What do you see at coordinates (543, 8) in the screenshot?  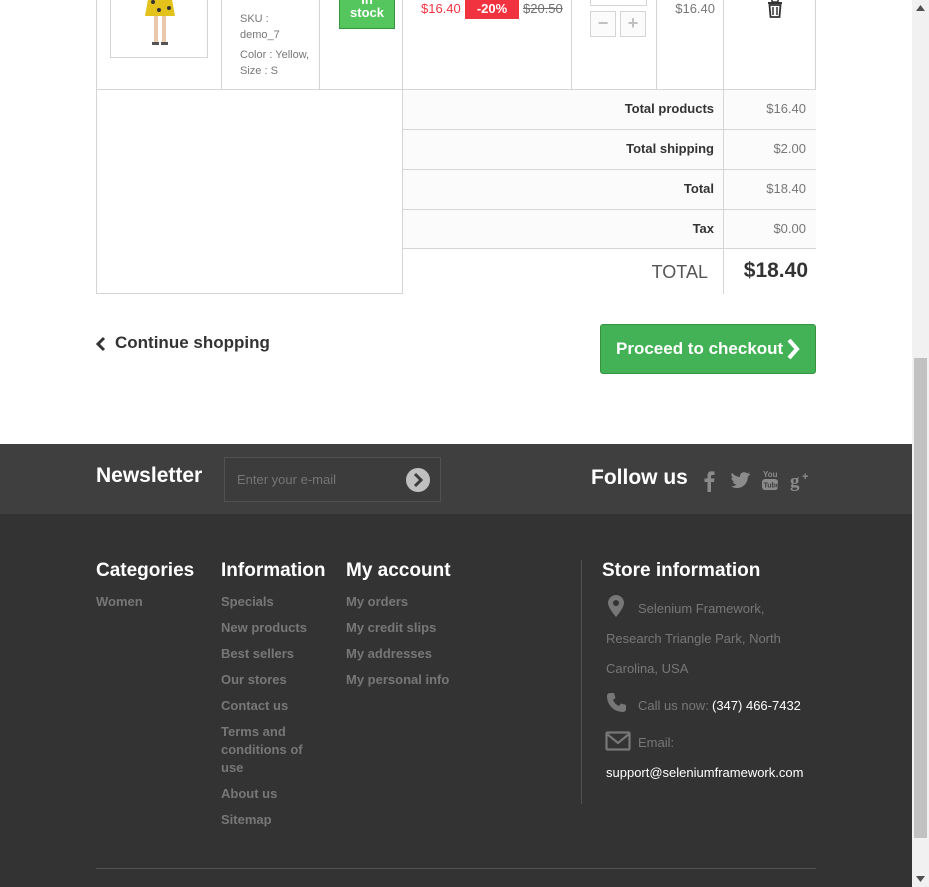 I see `old-price: $20.50` at bounding box center [543, 8].